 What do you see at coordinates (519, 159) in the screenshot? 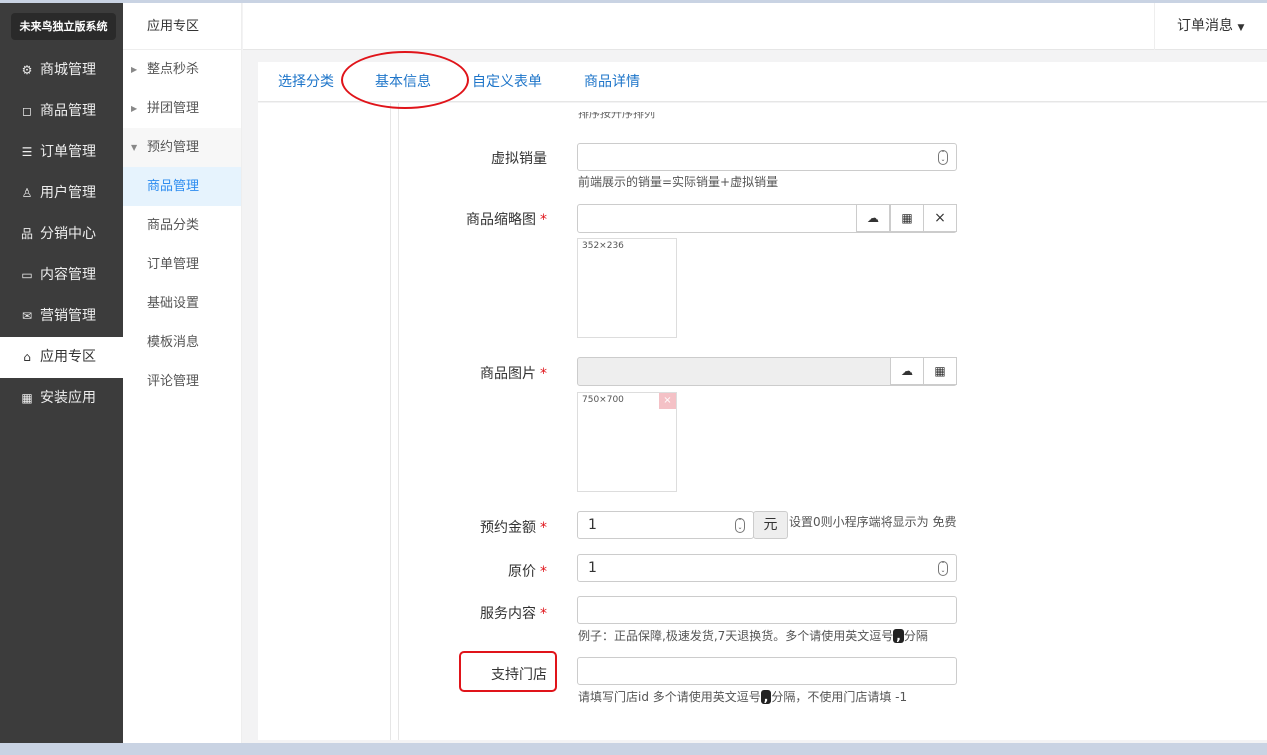
I see `virtual-sales-label: 虚拟销量` at bounding box center [519, 159].